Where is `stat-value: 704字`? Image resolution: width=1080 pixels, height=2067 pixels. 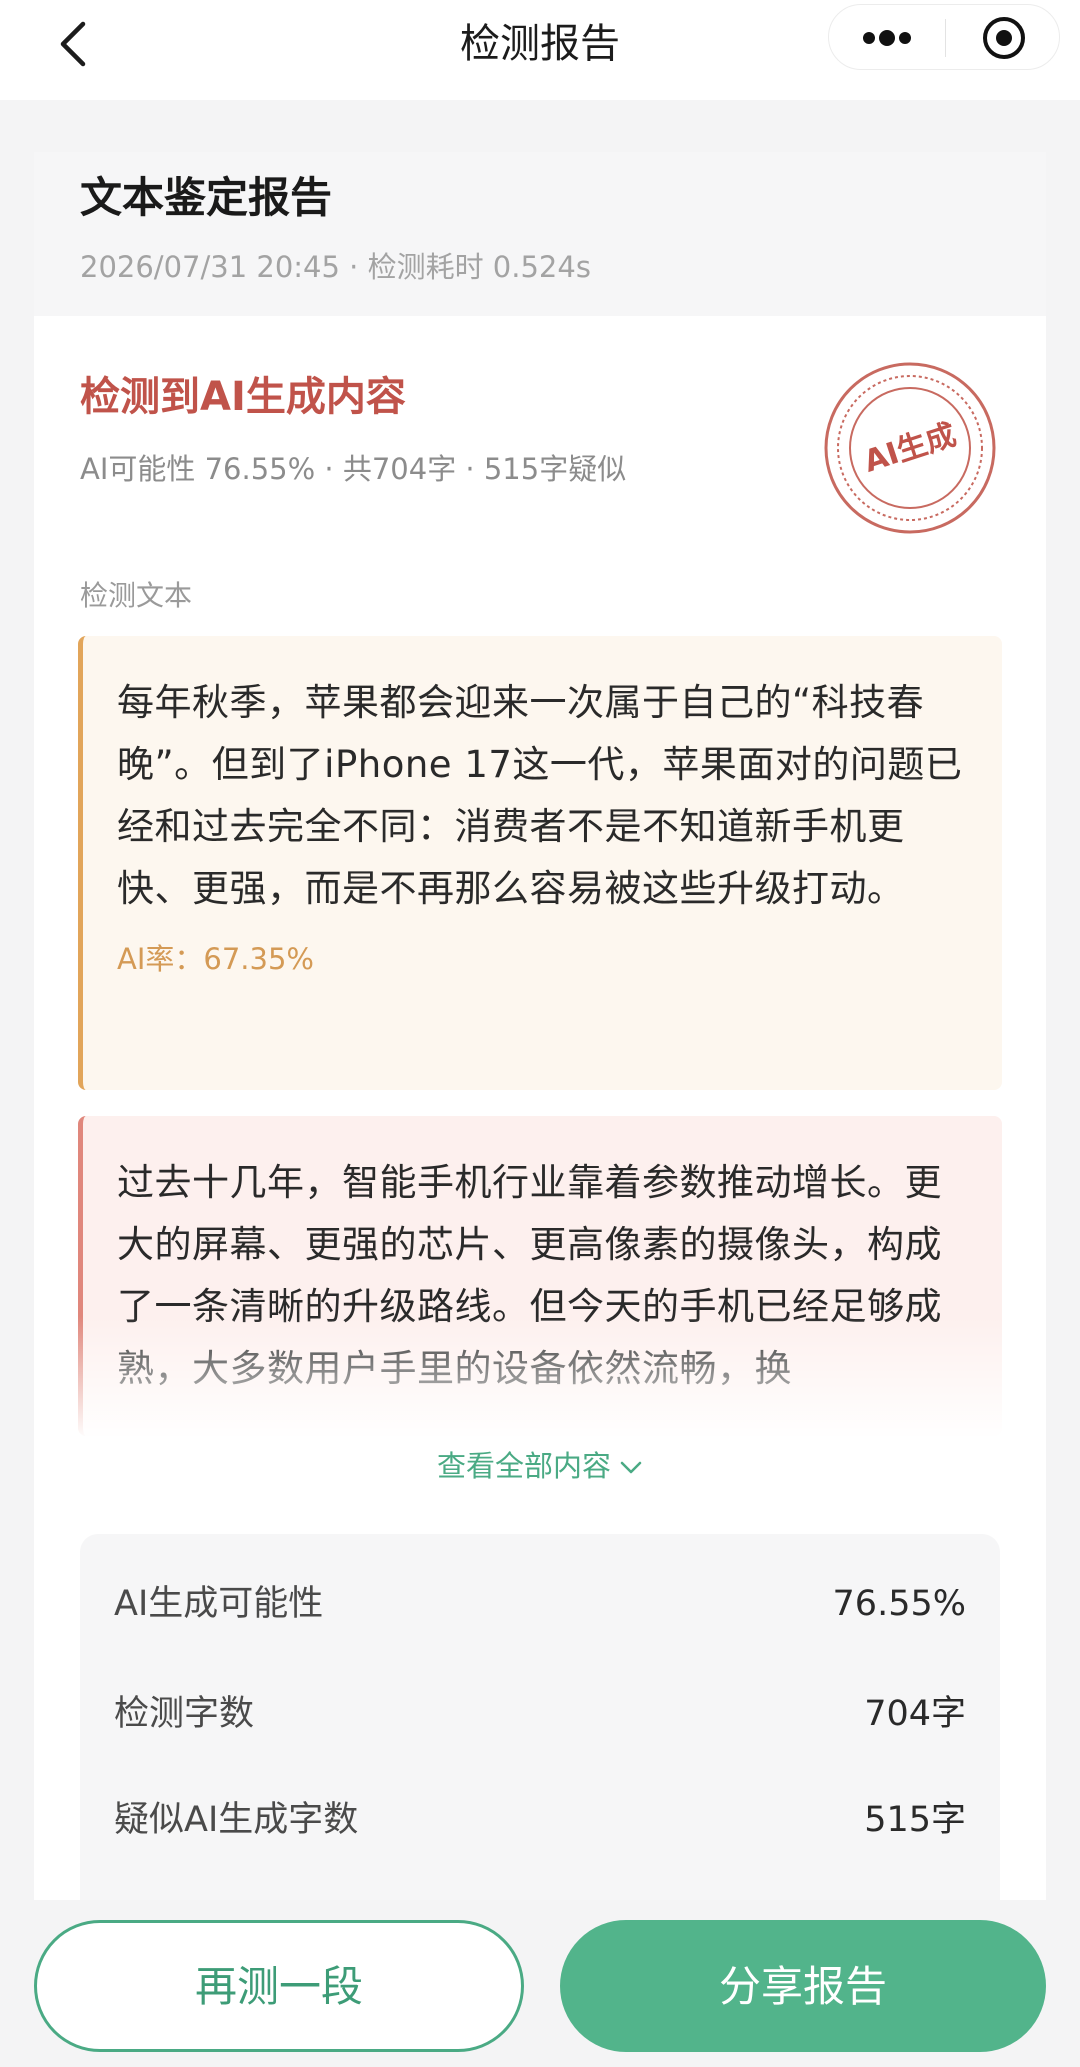 stat-value: 704字 is located at coordinates (915, 1714).